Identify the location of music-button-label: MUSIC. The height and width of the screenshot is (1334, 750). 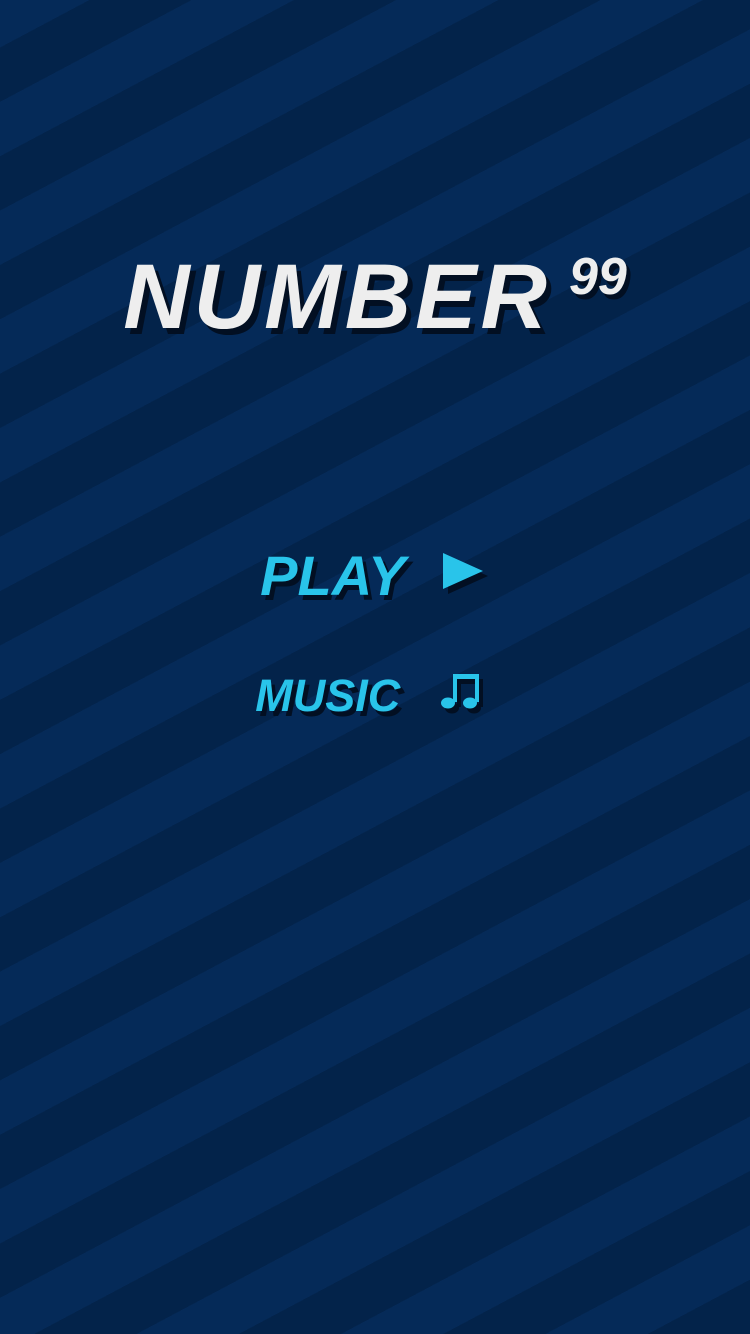
(328, 695).